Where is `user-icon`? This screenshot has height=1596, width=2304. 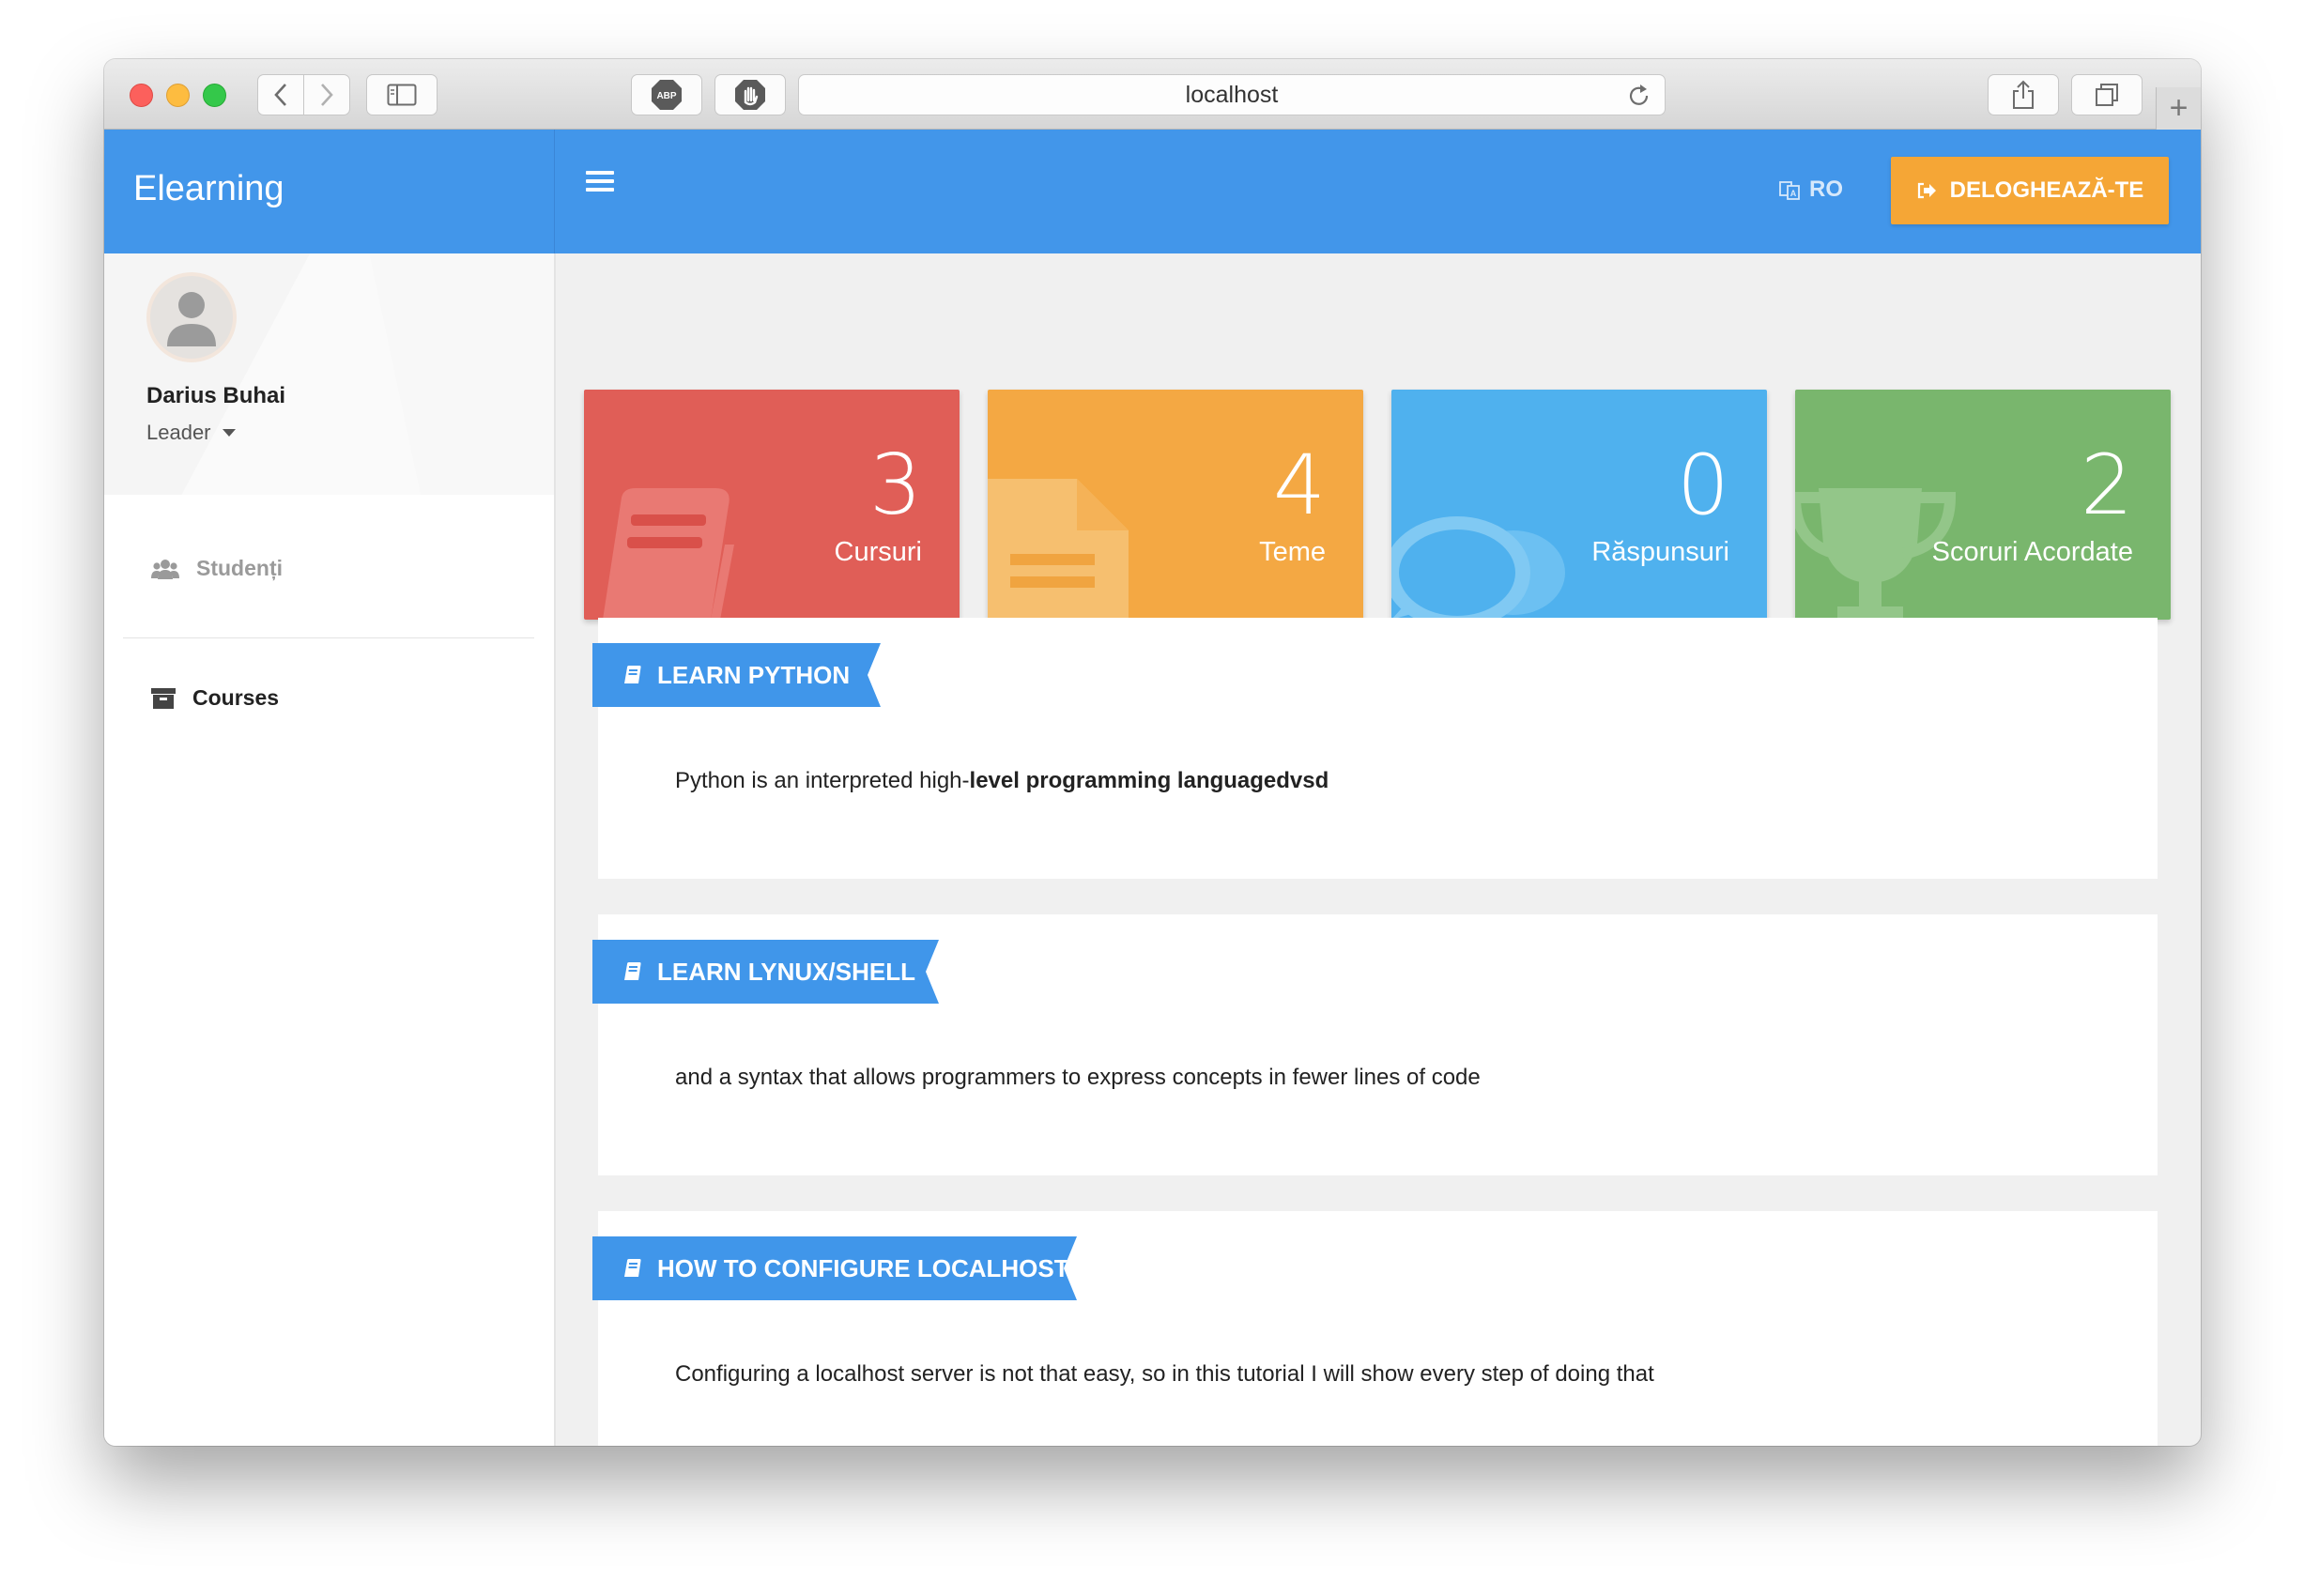 user-icon is located at coordinates (192, 319).